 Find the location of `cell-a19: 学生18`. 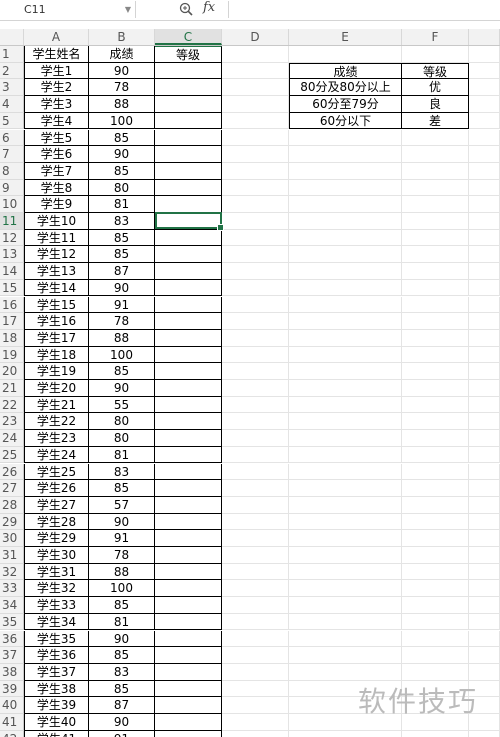

cell-a19: 学生18 is located at coordinates (56, 355).